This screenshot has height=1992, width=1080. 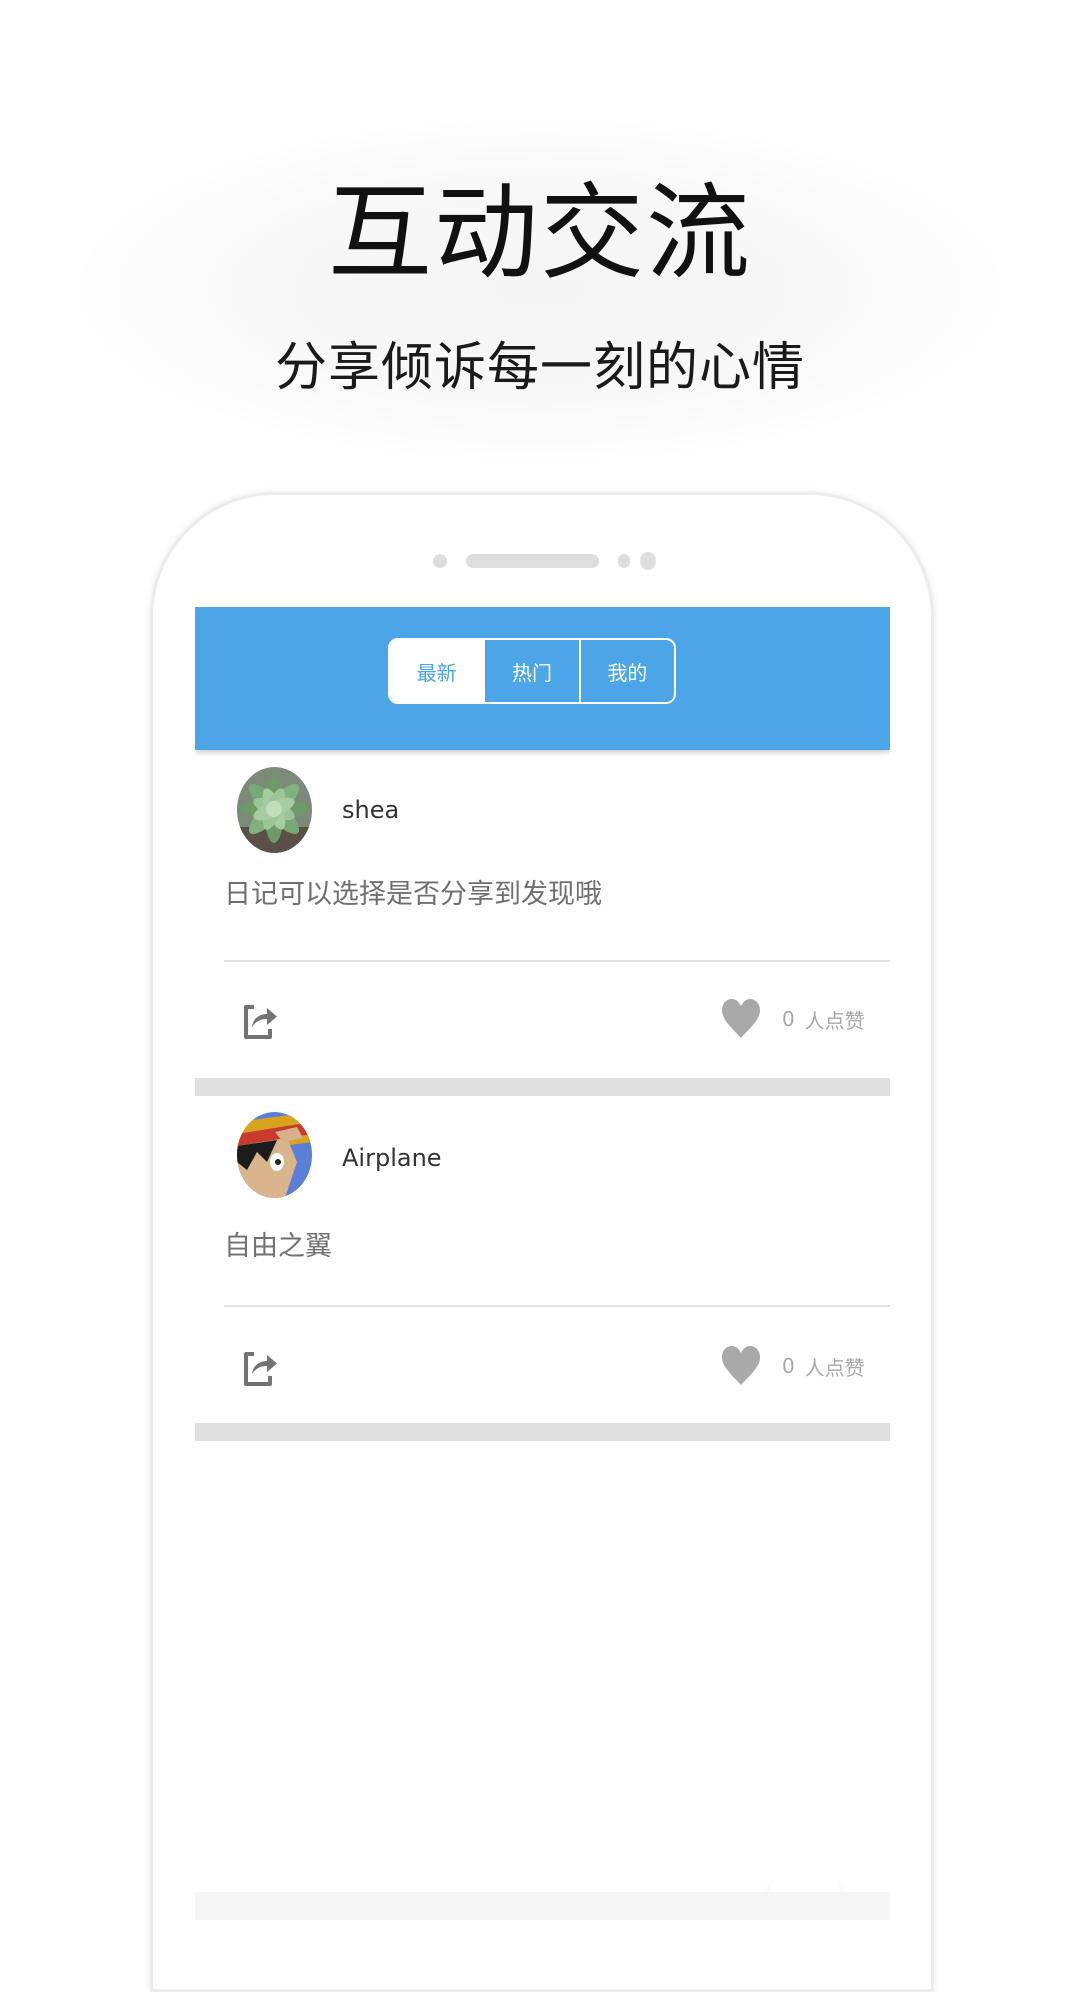 I want to click on succulent-avatar-image, so click(x=274, y=810).